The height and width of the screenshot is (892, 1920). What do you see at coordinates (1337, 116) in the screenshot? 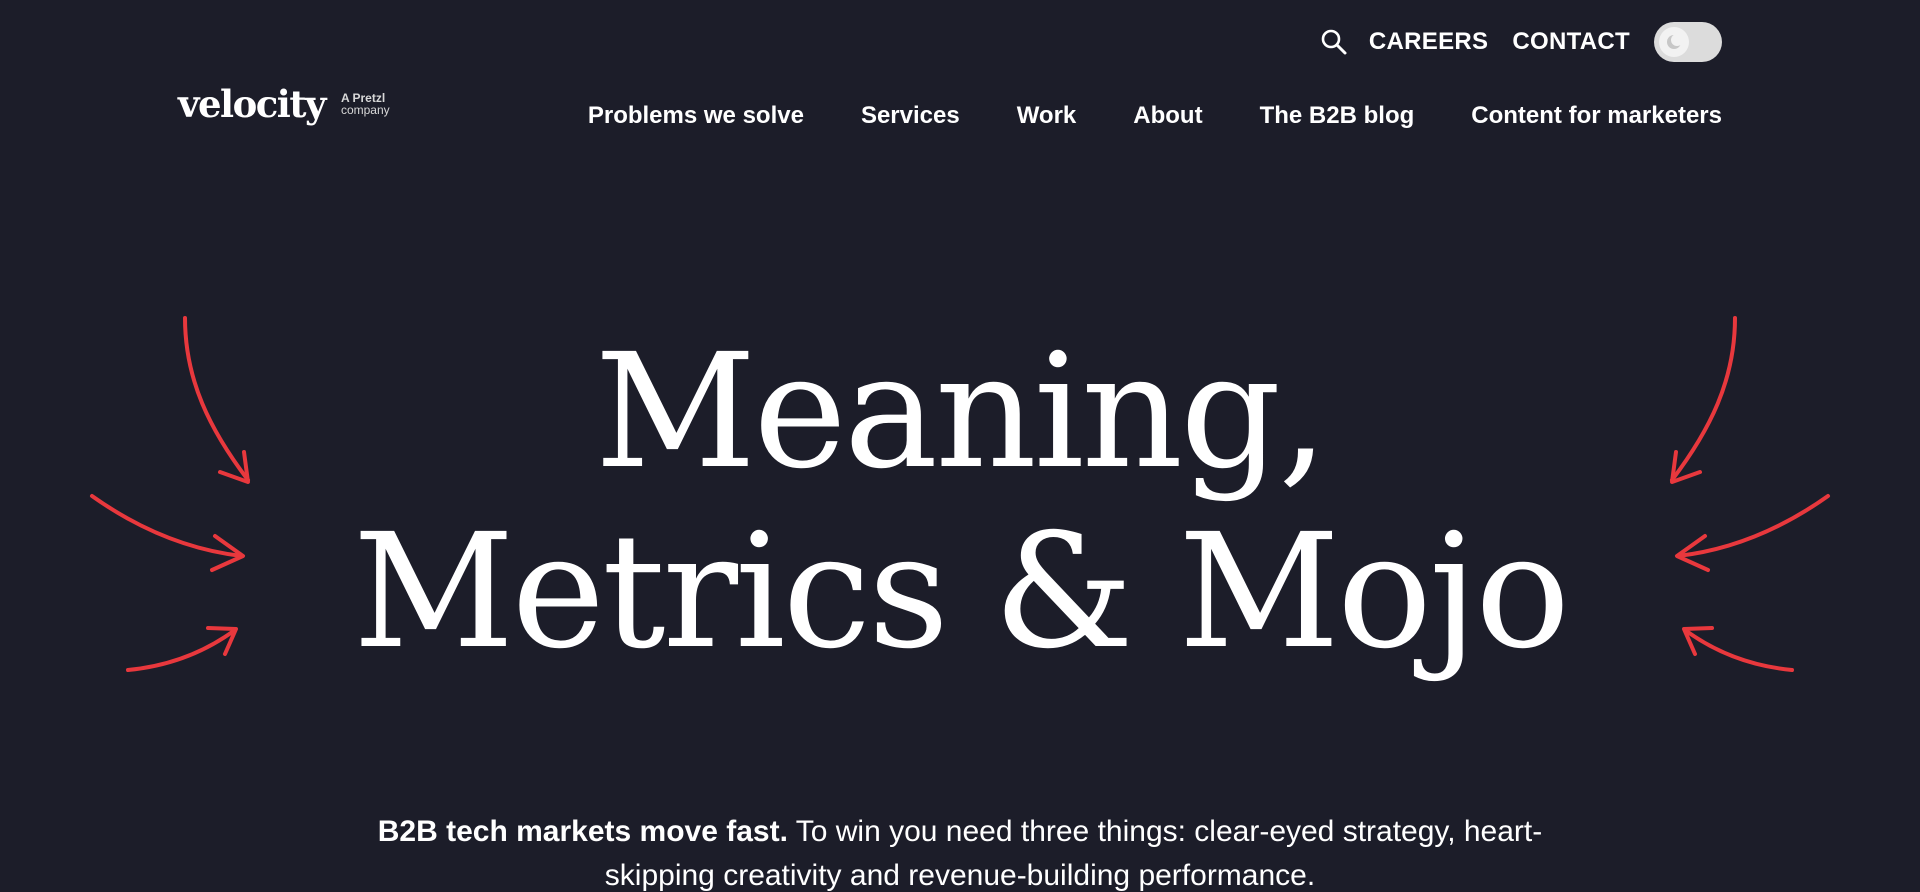
I see `nav-item-b2b-blog: The B2B blog` at bounding box center [1337, 116].